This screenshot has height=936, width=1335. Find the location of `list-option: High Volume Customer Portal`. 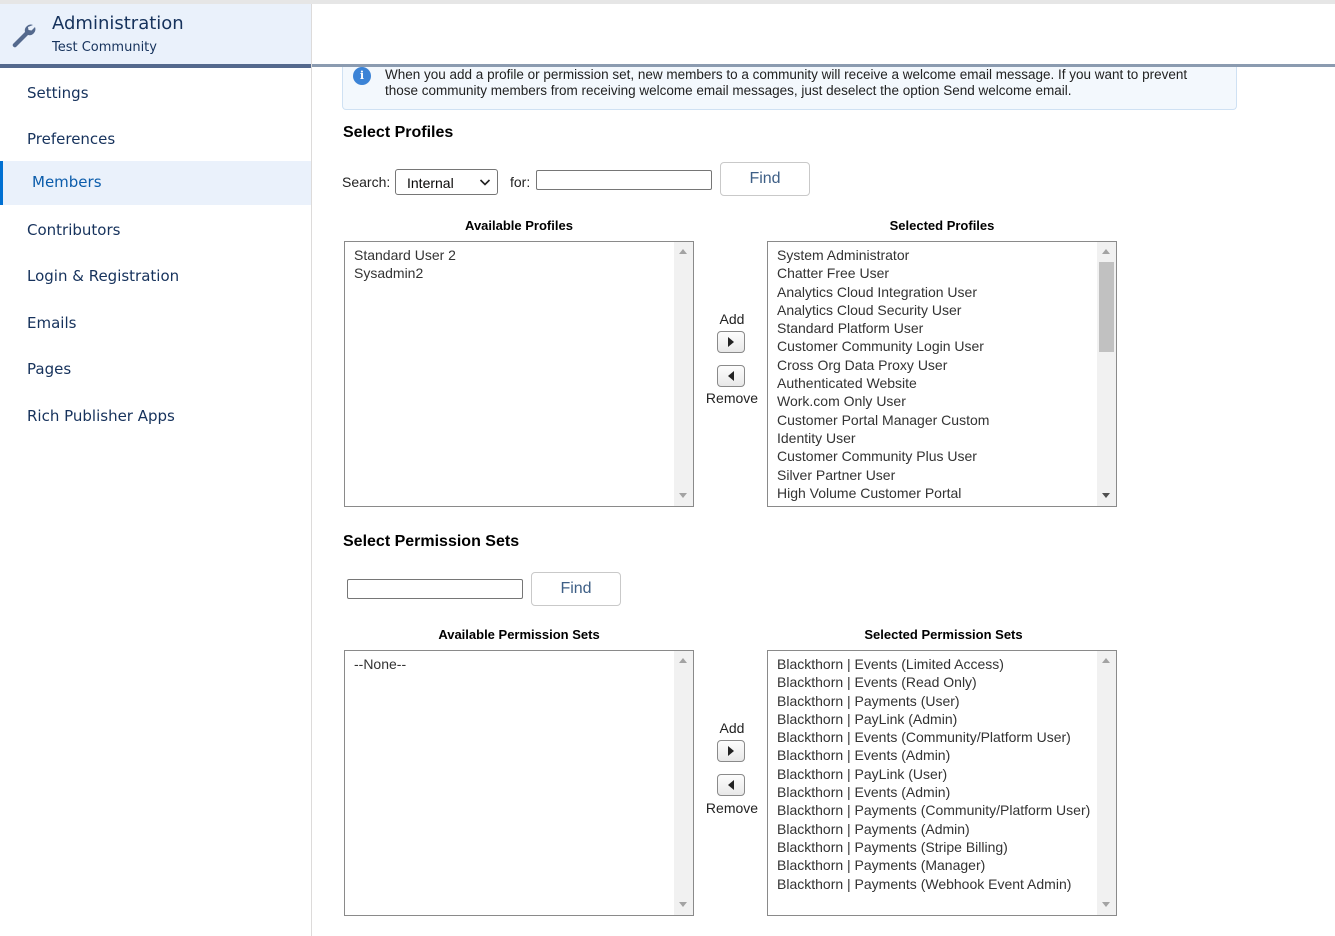

list-option: High Volume Customer Portal is located at coordinates (883, 493).